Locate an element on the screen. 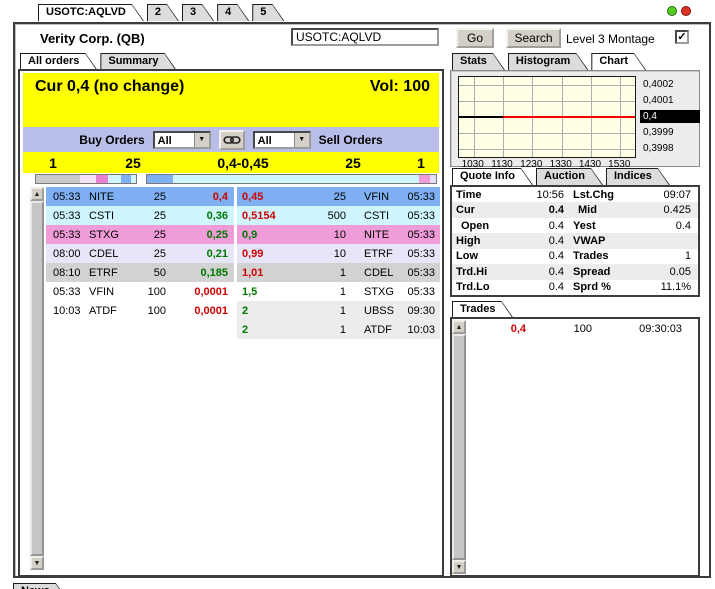 The image size is (715, 589). symbol-tab-strip: USOTC:AQLVD 2 3 4 5 is located at coordinates (162, 13).